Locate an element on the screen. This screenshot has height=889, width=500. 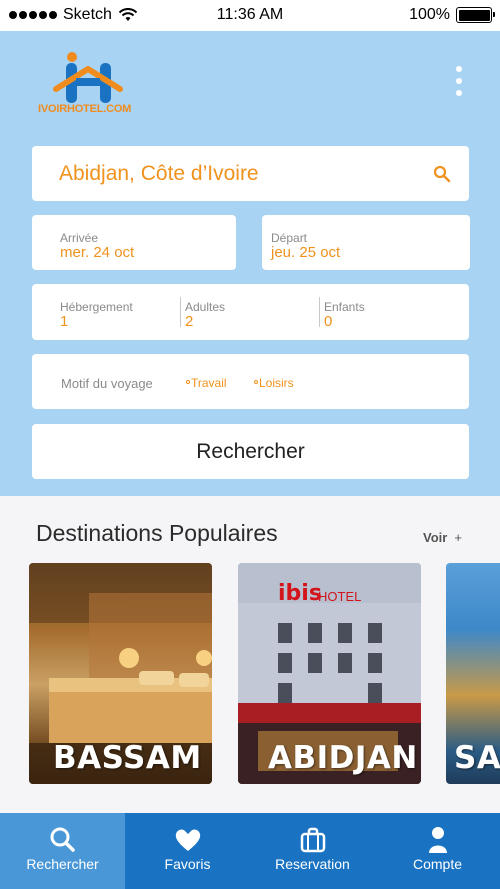
departure-value: jeu. 25 oct is located at coordinates (306, 252).